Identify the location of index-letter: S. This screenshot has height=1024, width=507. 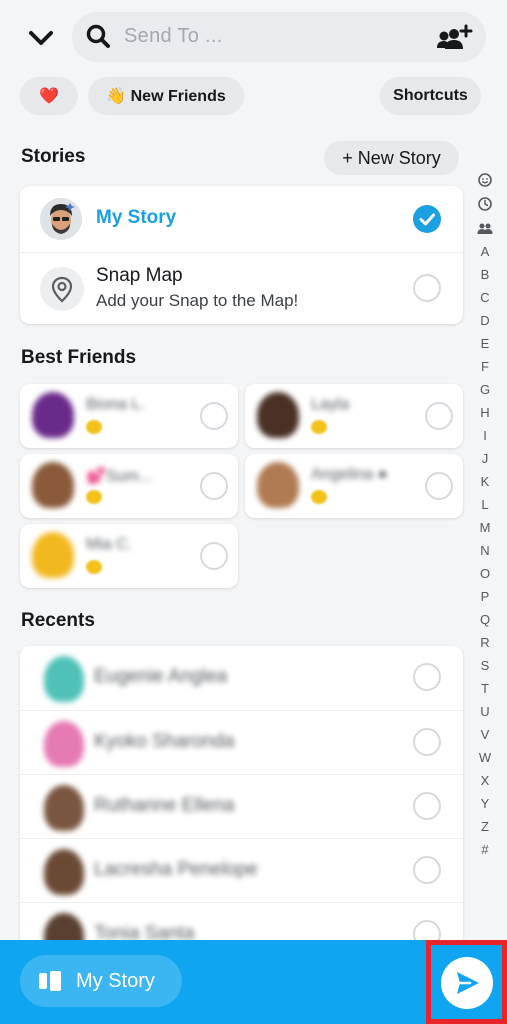
(485, 665).